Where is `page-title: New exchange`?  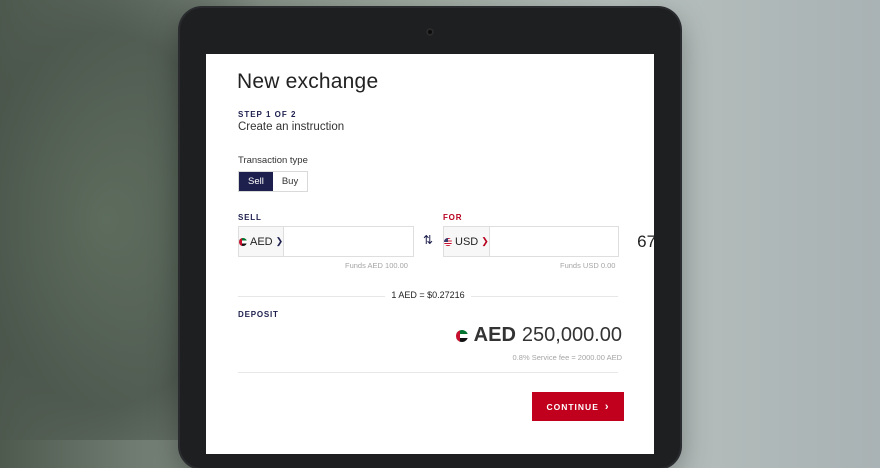 page-title: New exchange is located at coordinates (308, 81).